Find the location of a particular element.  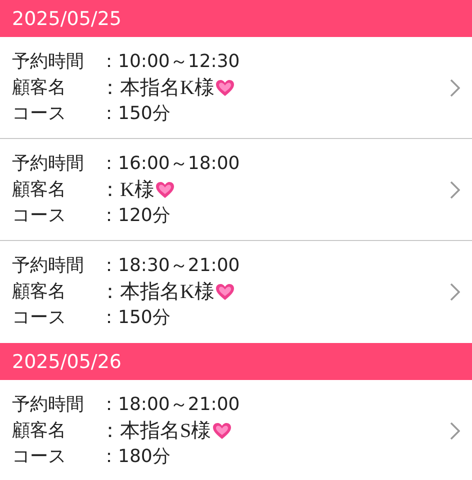

course-value: ：180分 is located at coordinates (135, 457).